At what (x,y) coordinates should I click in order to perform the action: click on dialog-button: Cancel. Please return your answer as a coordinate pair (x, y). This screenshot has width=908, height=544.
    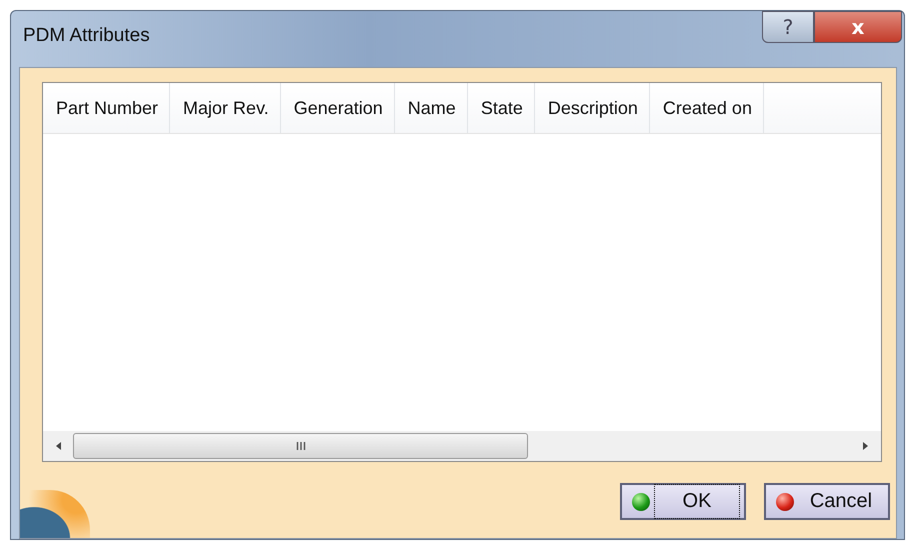
    Looking at the image, I should click on (827, 501).